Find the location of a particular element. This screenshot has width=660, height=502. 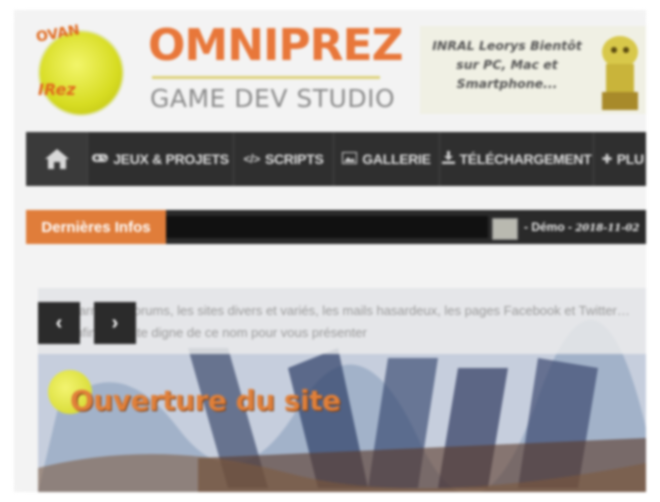

nav-label: SCRIPTS is located at coordinates (294, 159).